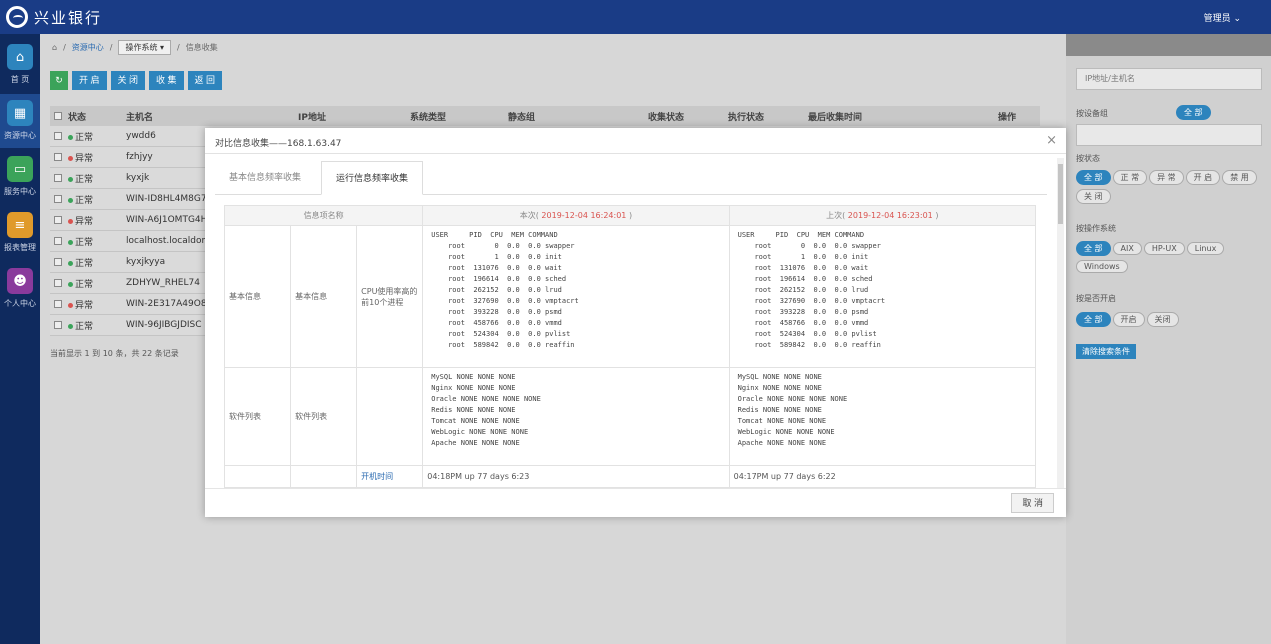  Describe the element at coordinates (20, 113) in the screenshot. I see `grid-icon: ▦` at that location.